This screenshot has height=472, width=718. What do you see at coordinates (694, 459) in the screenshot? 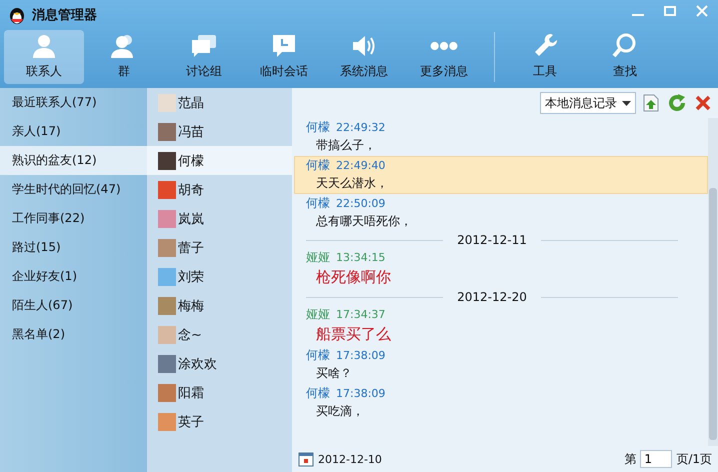
I see `page-total: 页/1页` at bounding box center [694, 459].